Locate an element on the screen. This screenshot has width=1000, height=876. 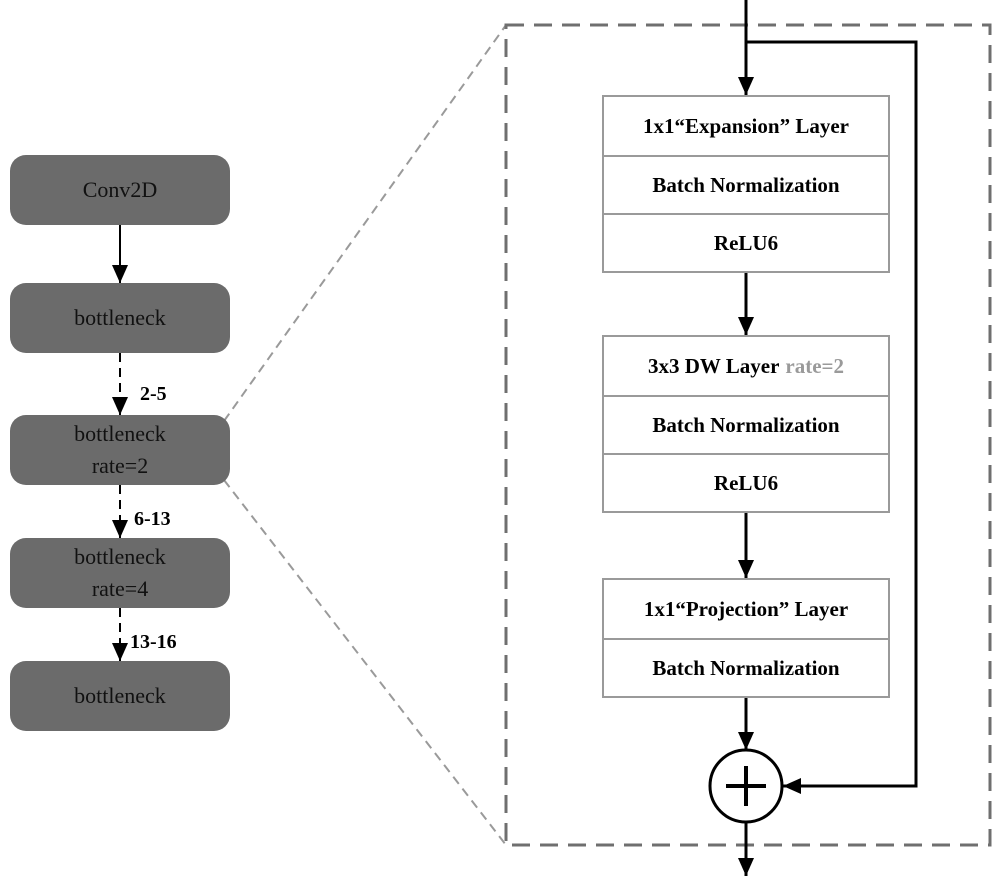
zoom-line-top is located at coordinates (365, 223).